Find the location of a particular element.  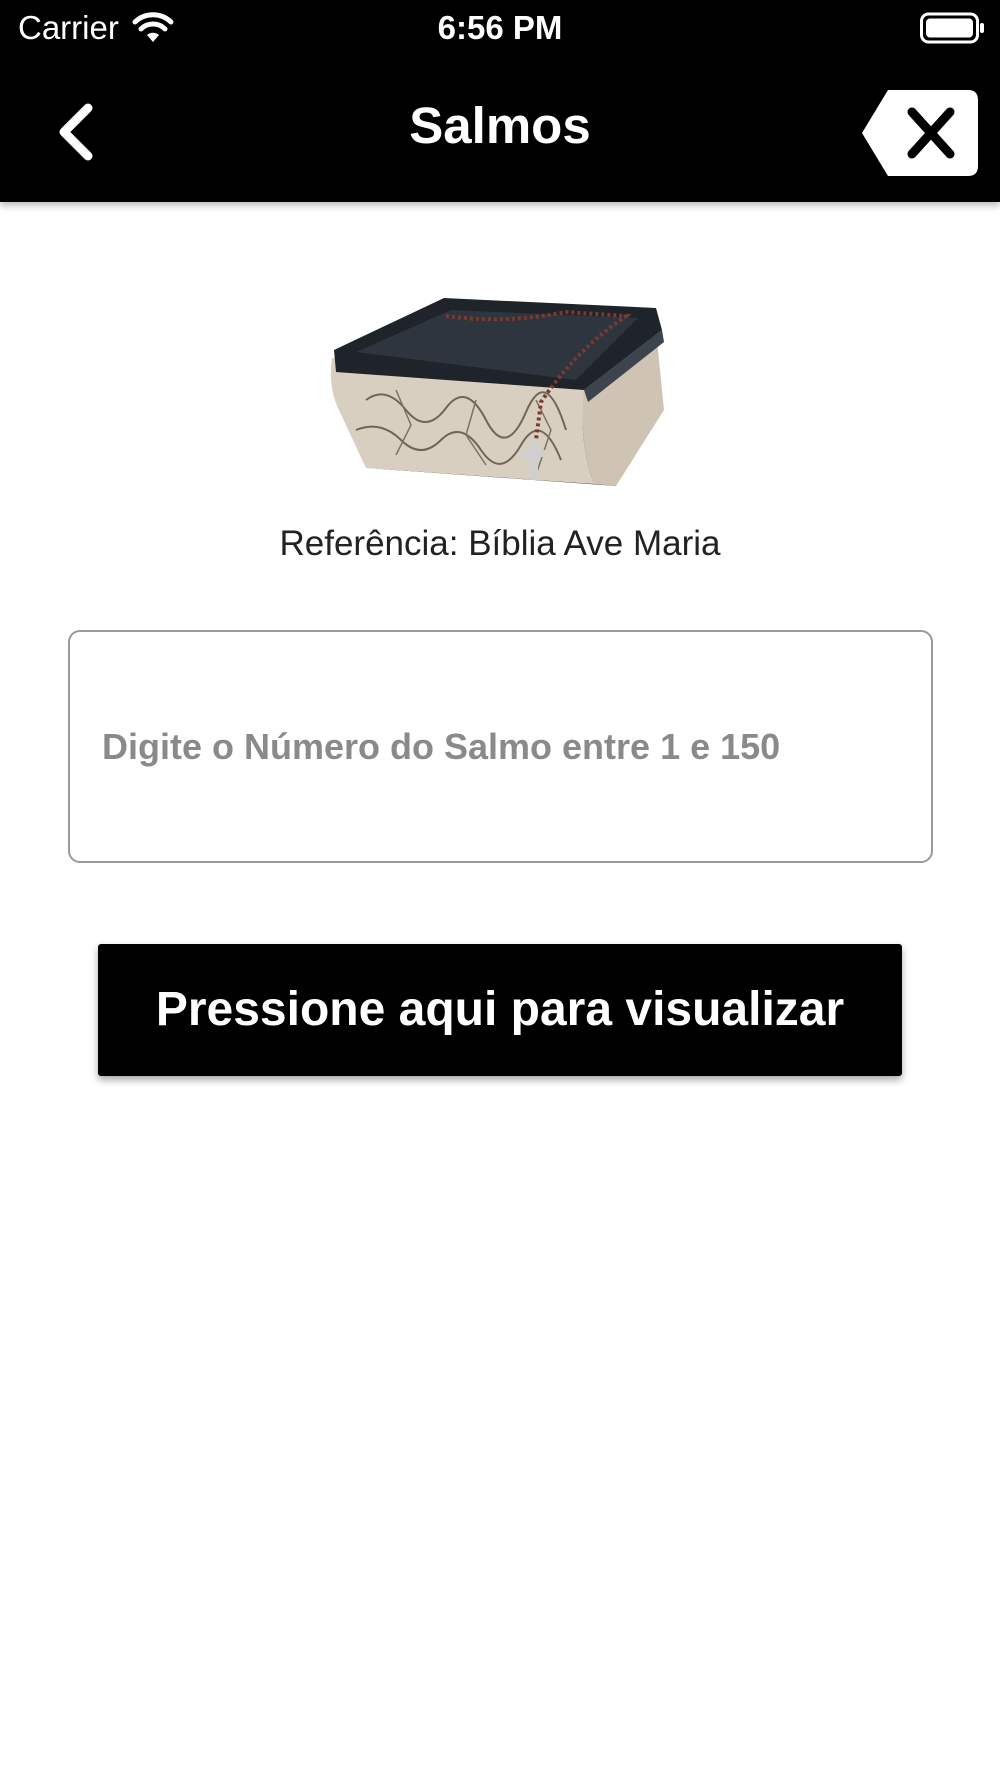

view-button: Pressione aqui para visualizar is located at coordinates (500, 1010).